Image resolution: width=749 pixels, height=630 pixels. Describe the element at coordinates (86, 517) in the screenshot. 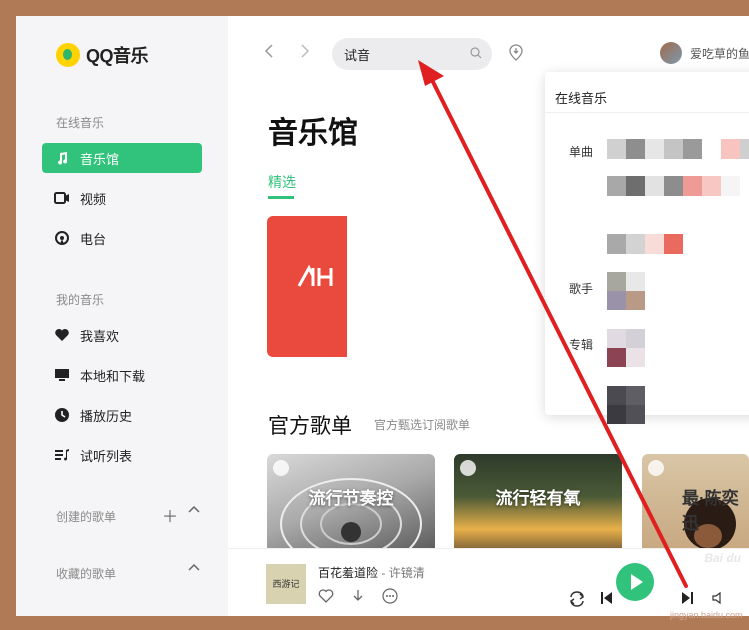

I see `group-label-created-playlists: 创建的歌单` at that location.